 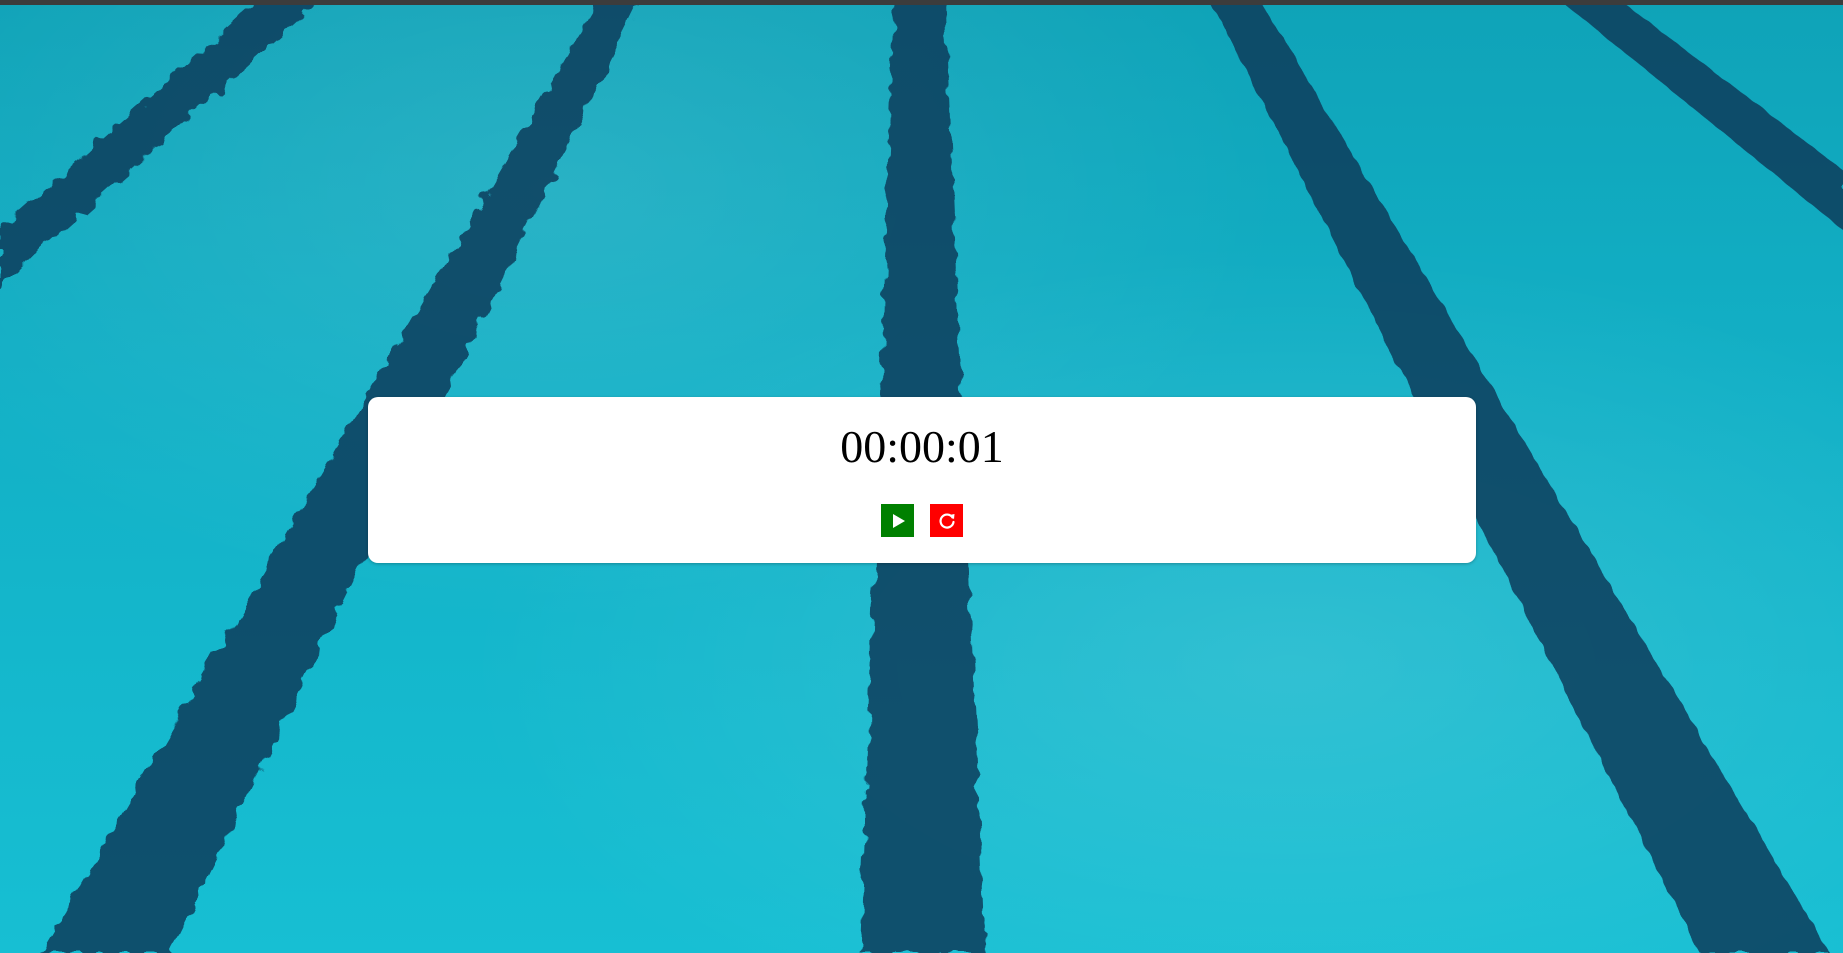 I want to click on refresh-icon, so click(x=946, y=520).